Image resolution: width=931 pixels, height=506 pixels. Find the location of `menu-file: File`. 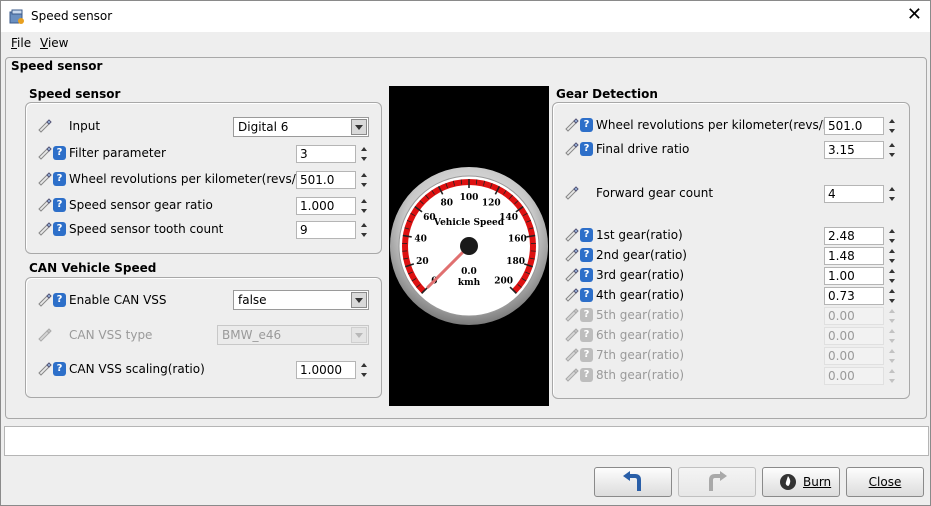

menu-file: File is located at coordinates (21, 43).